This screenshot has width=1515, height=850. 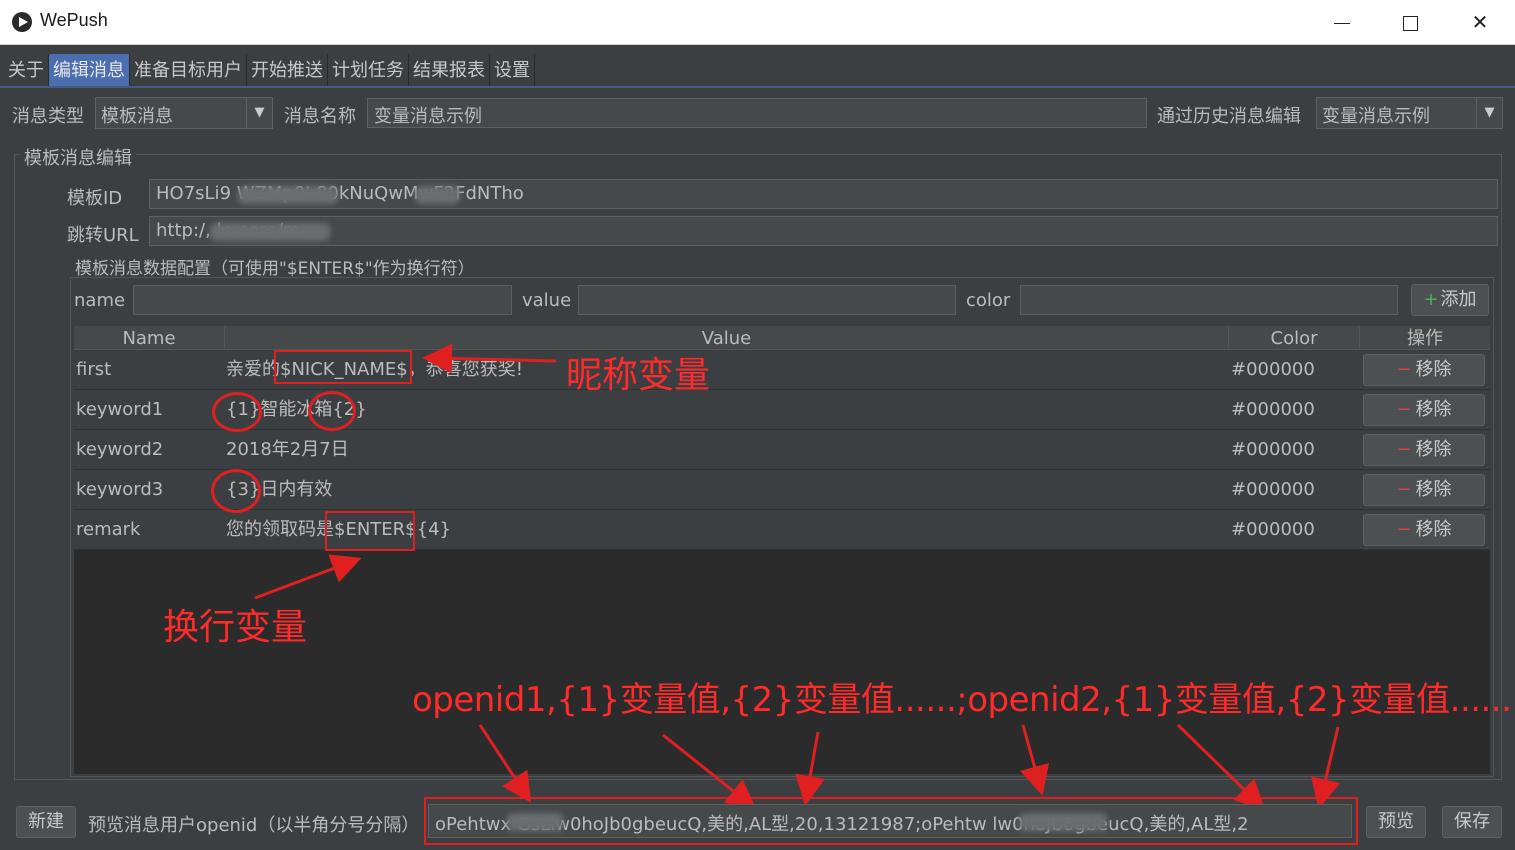 I want to click on close-button: ✕, so click(x=1480, y=22).